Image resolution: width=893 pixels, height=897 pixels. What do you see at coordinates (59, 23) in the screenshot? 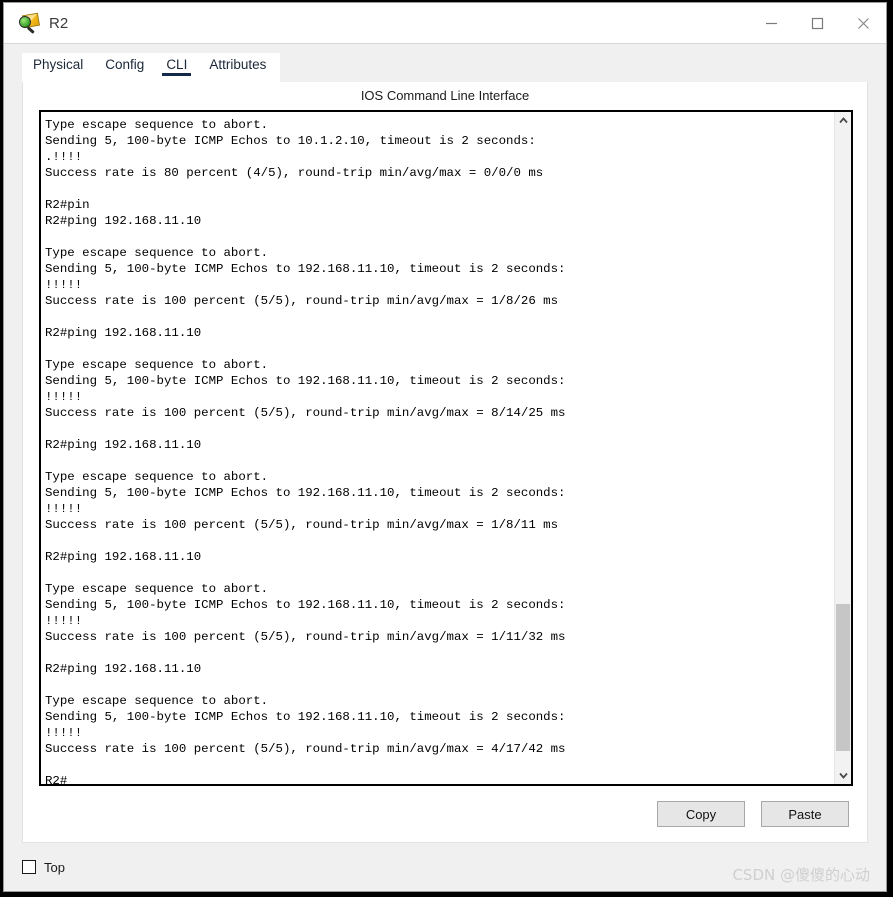
I see `window-title: R2` at bounding box center [59, 23].